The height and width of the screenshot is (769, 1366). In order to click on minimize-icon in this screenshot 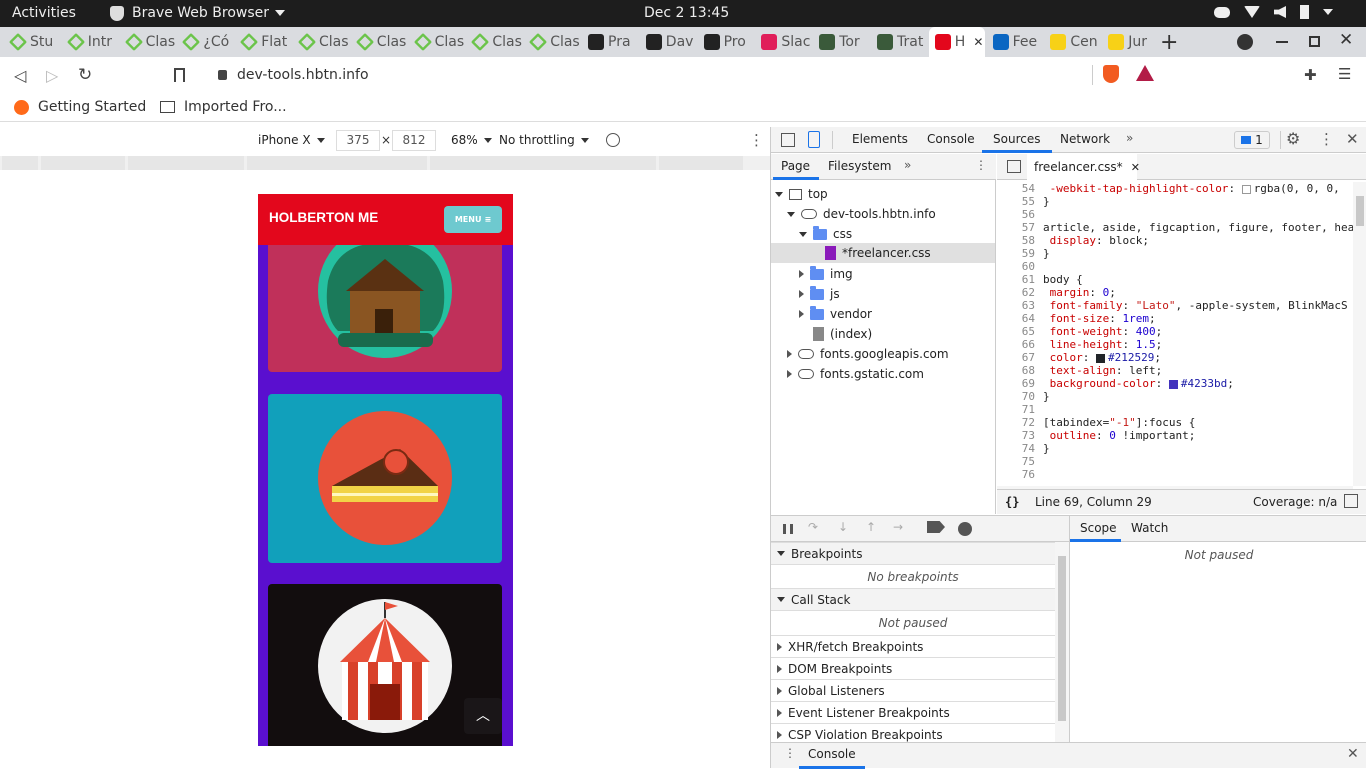, I will do `click(1282, 42)`.